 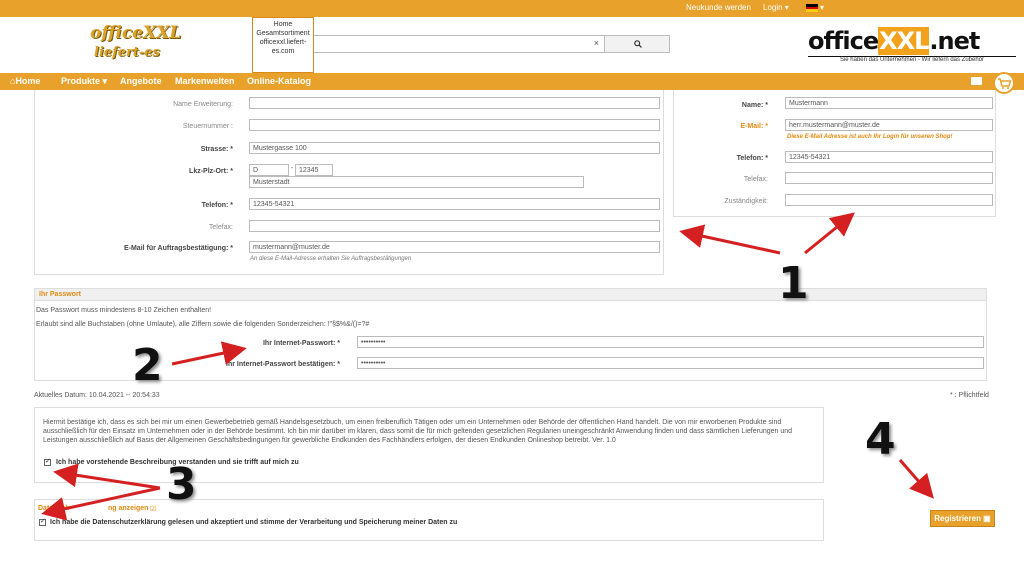 I want to click on nav-products: Produkte ▾, so click(x=84, y=81).